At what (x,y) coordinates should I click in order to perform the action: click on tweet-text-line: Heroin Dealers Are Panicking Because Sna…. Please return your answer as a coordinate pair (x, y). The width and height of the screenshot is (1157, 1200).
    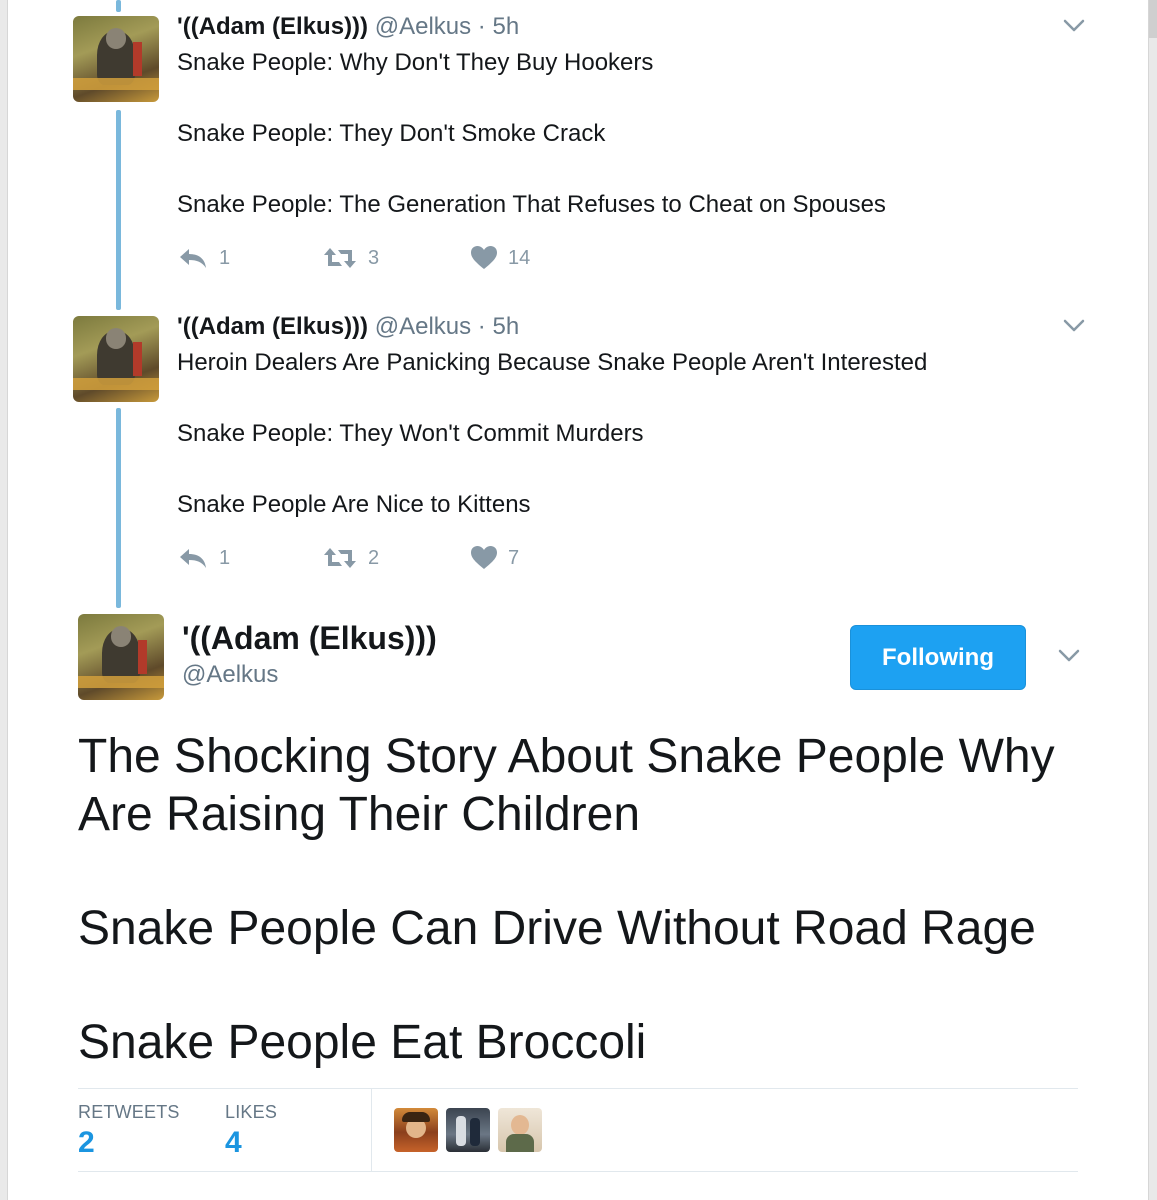
    Looking at the image, I should click on (552, 362).